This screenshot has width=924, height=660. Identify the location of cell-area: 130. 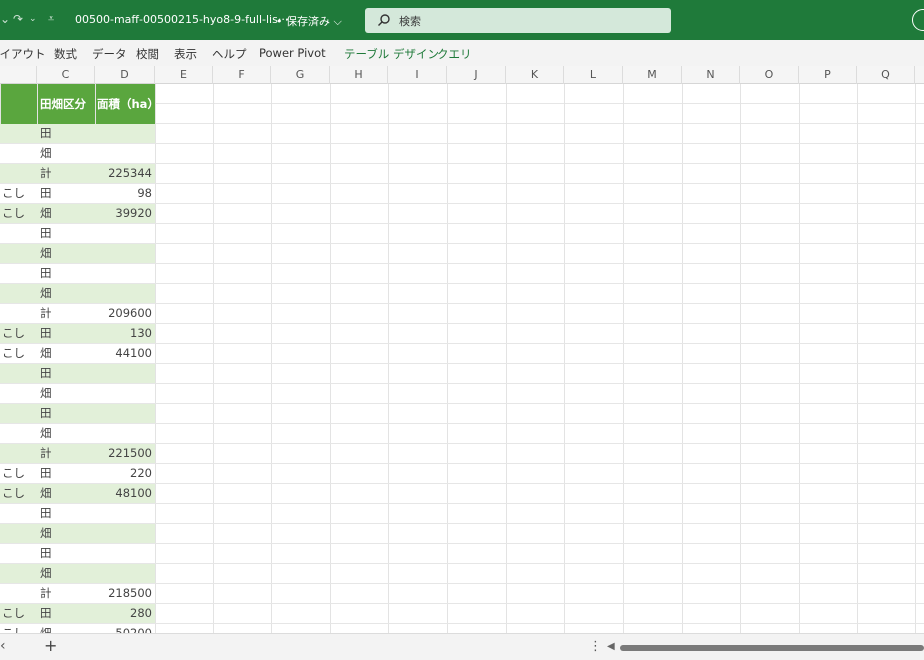
(123, 333).